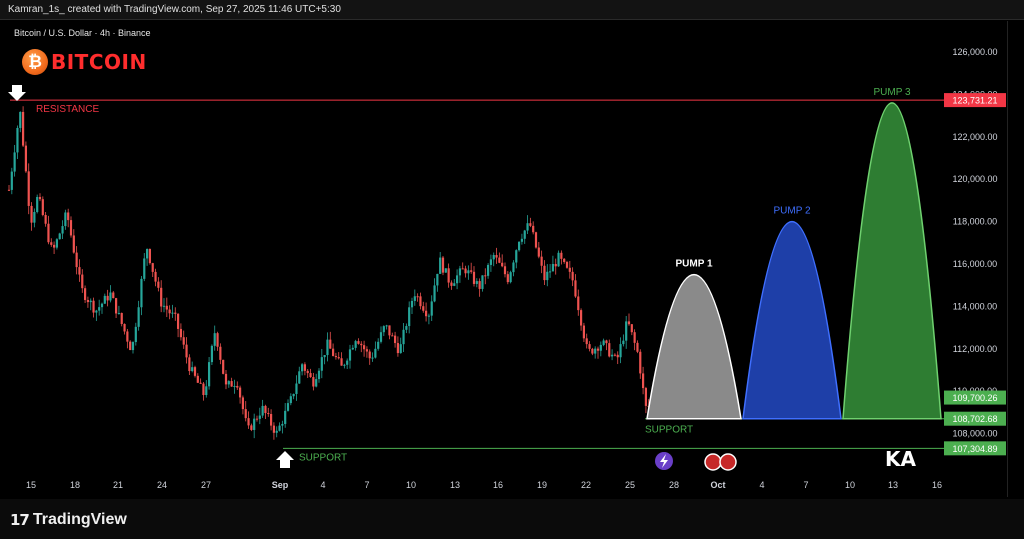 The image size is (1024, 539). Describe the element at coordinates (82, 33) in the screenshot. I see `symbol-label: Bitcoin / U.S. Dollar · 4h · Binance` at that location.